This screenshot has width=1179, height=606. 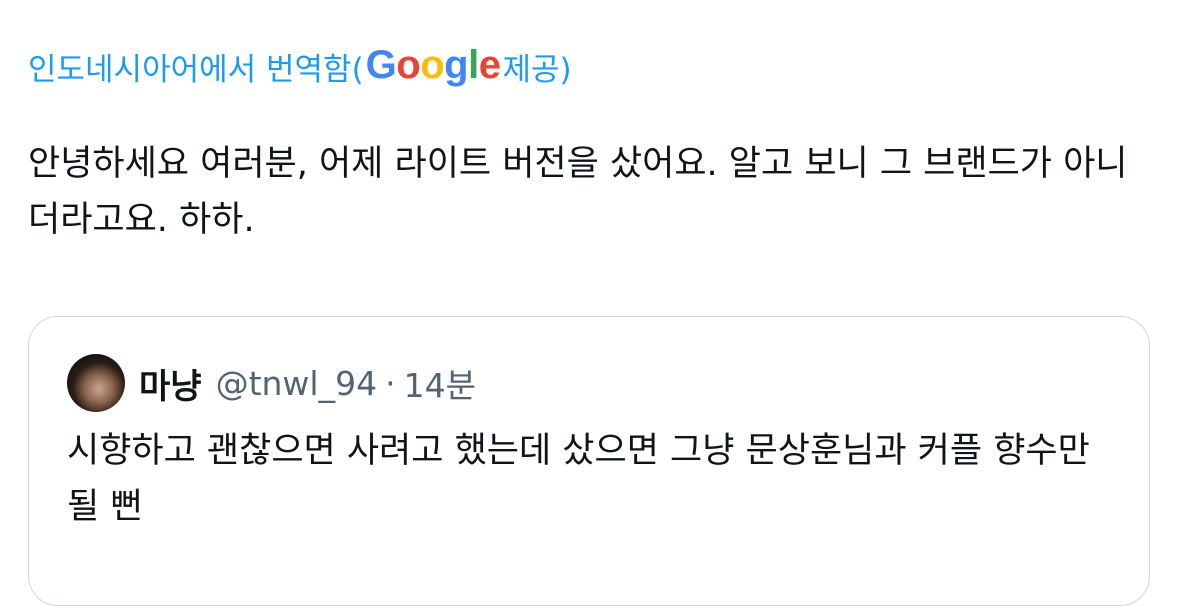 I want to click on google-logo-letter: e, so click(x=489, y=64).